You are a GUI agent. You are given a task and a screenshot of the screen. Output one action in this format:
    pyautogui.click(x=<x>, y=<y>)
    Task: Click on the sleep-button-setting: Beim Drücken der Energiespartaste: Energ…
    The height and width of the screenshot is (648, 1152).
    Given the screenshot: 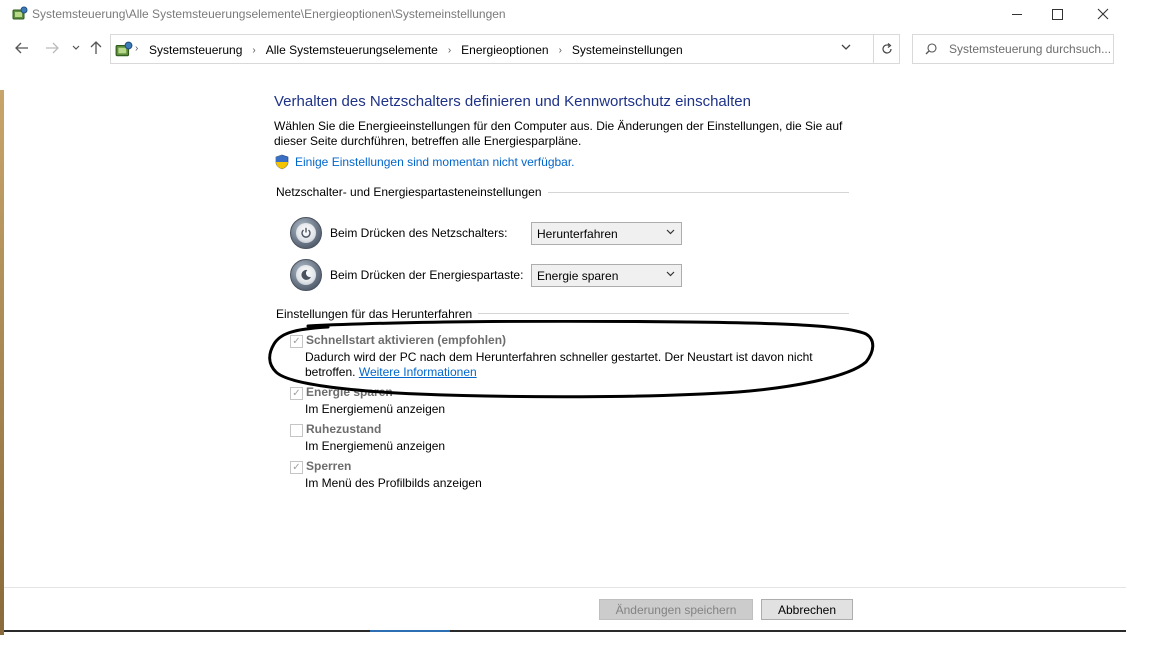 What is the action you would take?
    pyautogui.click(x=500, y=275)
    